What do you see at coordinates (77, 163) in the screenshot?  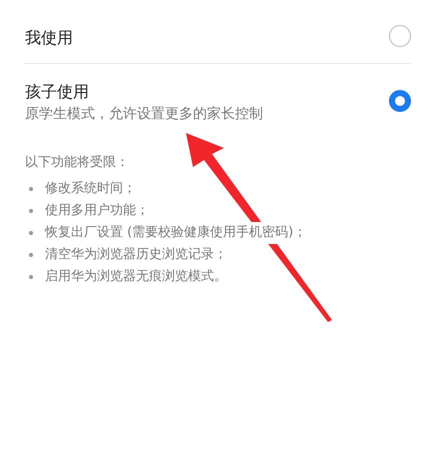 I see `limits-heading: 以下功能将受限：` at bounding box center [77, 163].